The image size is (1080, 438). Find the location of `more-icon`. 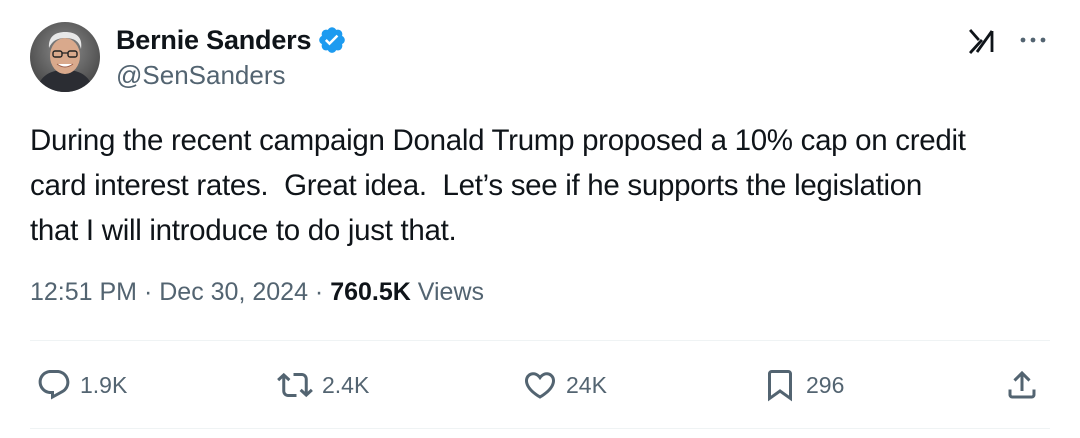

more-icon is located at coordinates (1033, 40).